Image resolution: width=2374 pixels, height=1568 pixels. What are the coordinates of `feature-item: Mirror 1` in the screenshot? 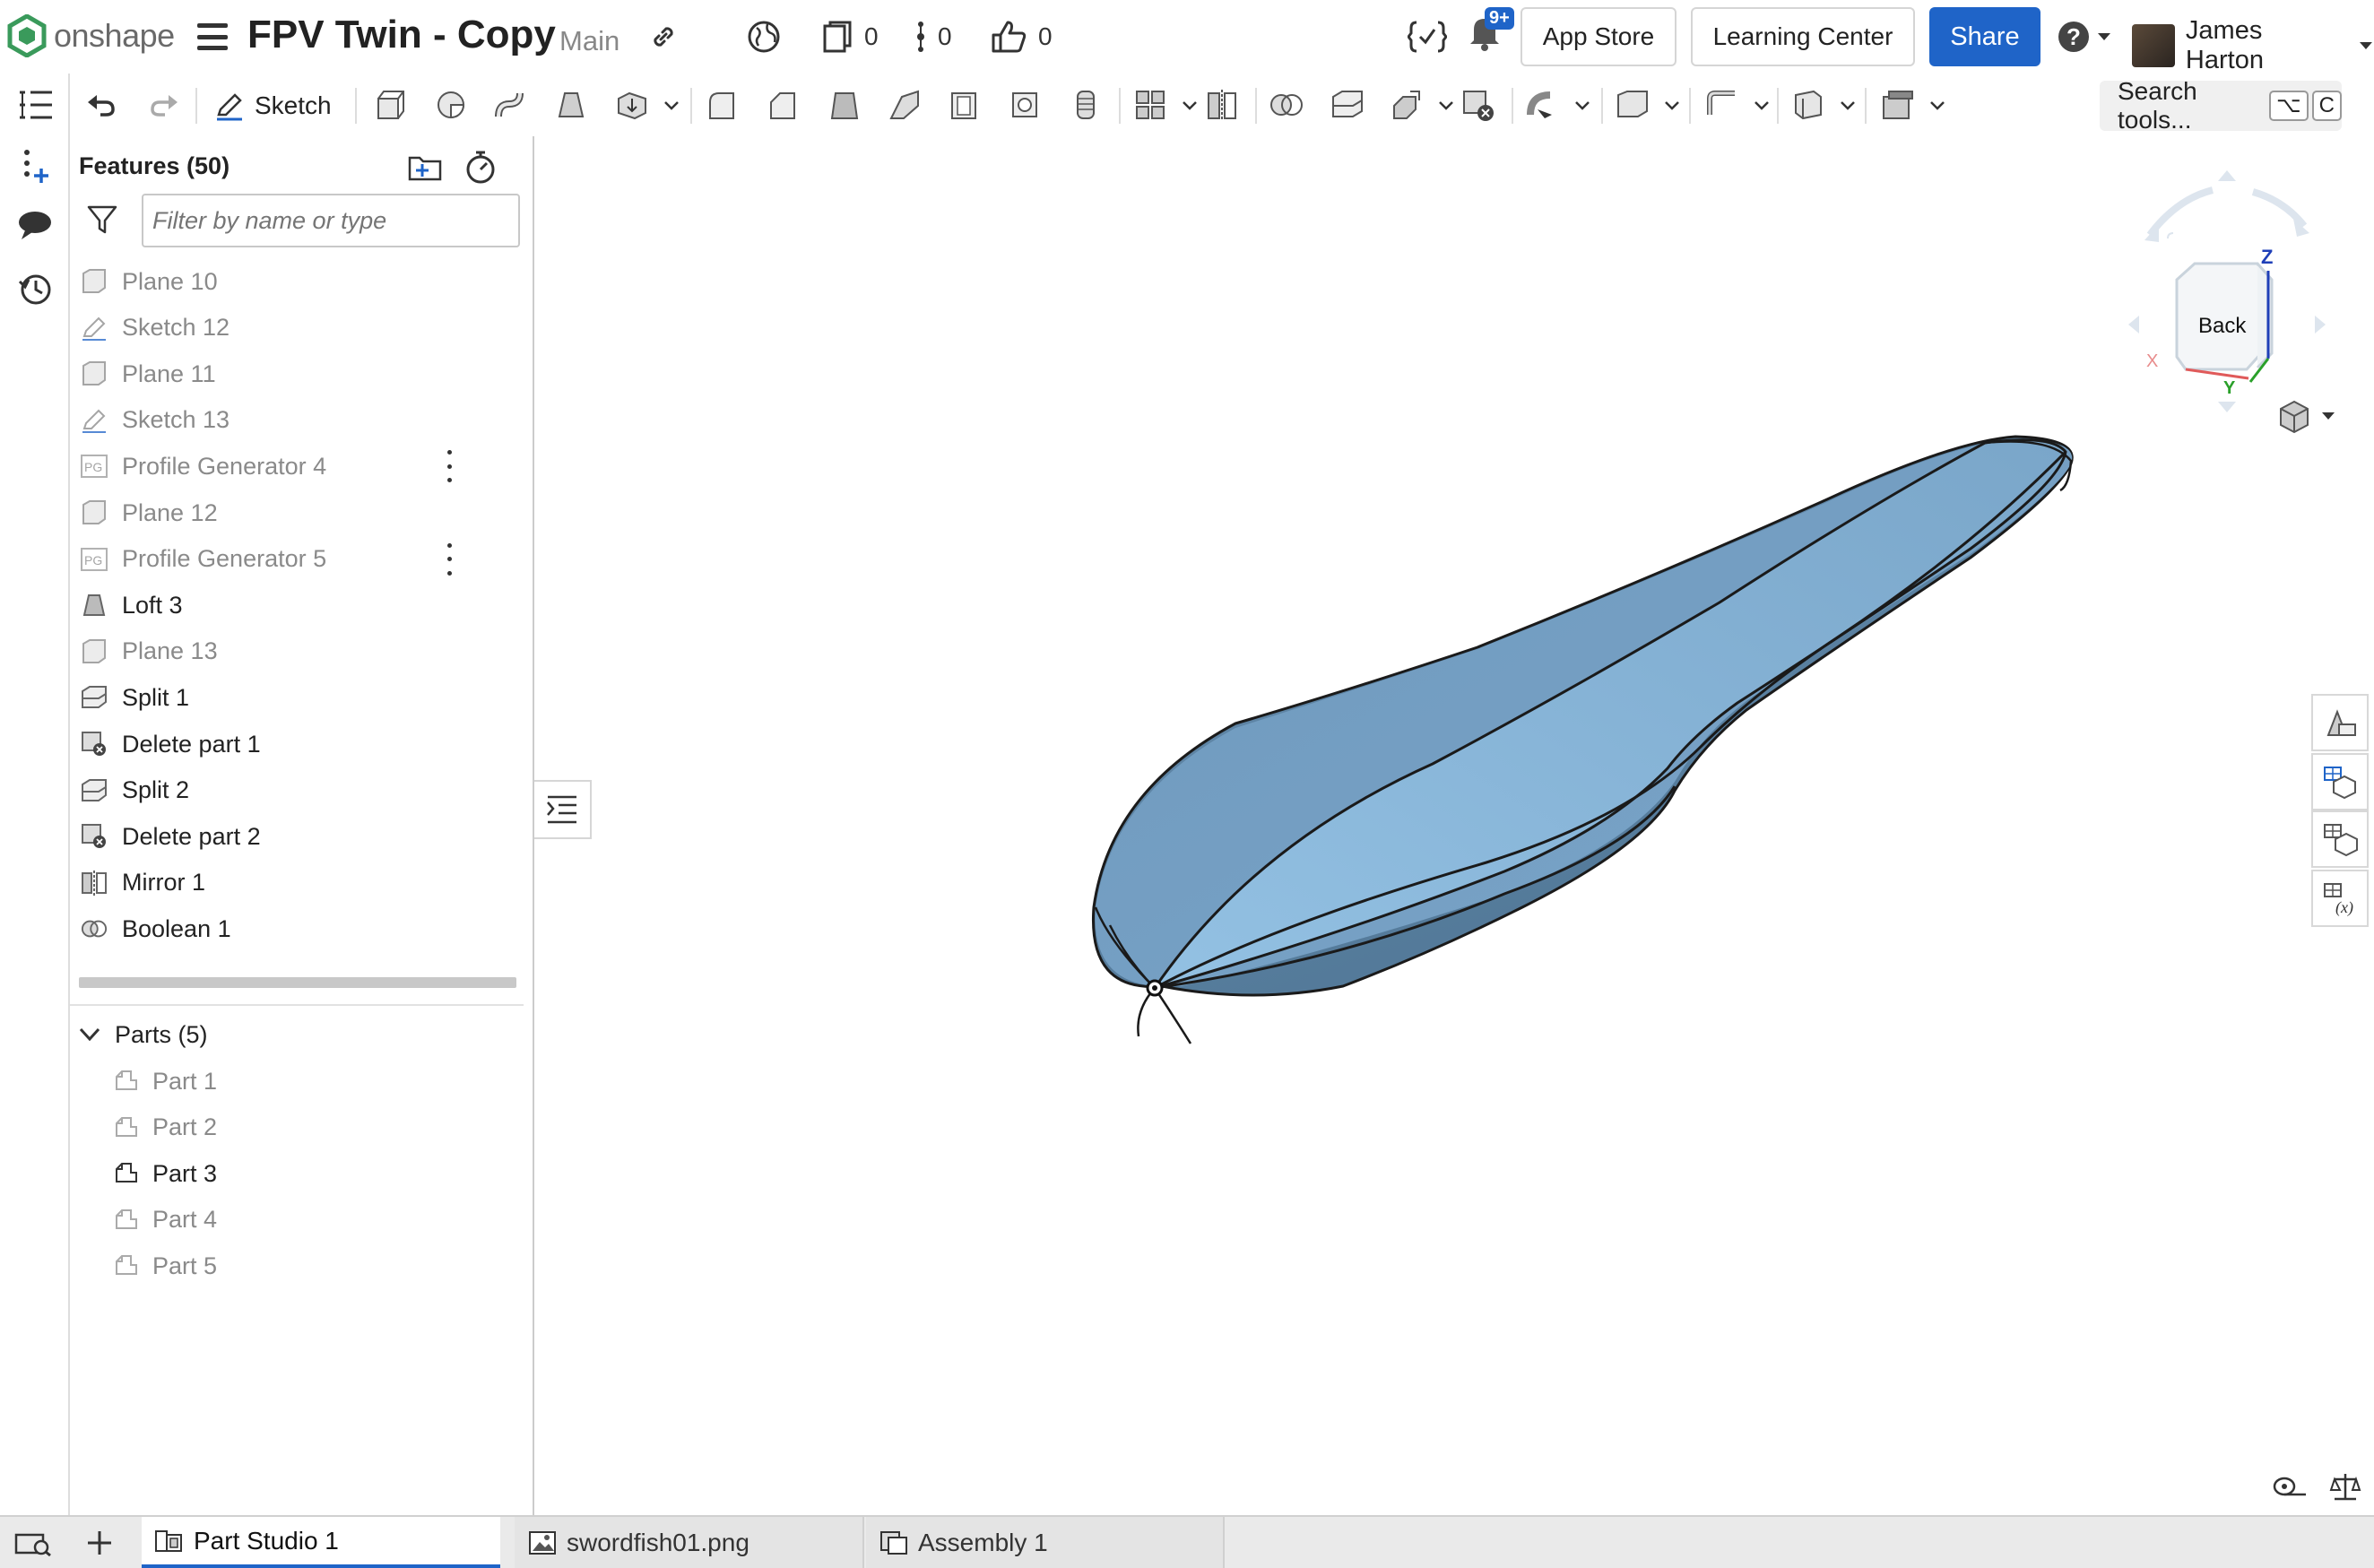 It's located at (143, 883).